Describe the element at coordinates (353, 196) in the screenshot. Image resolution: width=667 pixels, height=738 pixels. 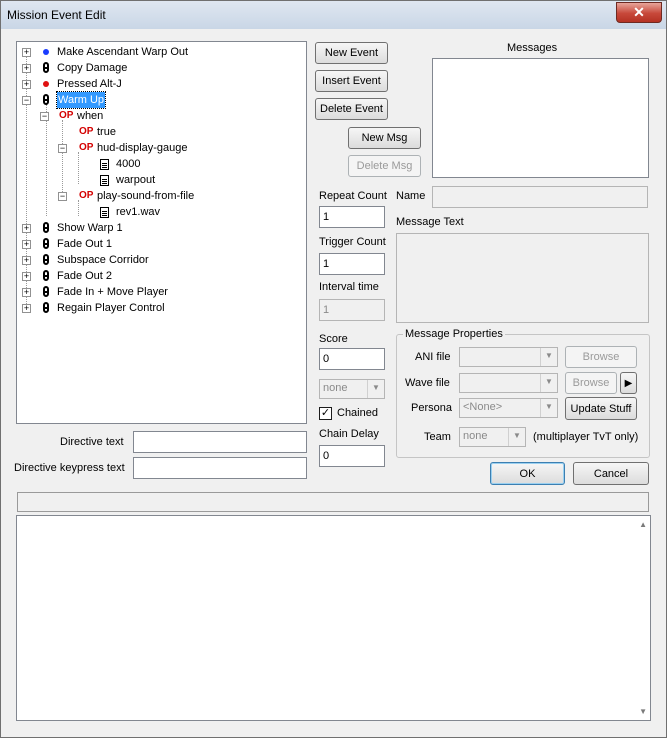
I see `repeat-count-label: Repeat Count` at that location.